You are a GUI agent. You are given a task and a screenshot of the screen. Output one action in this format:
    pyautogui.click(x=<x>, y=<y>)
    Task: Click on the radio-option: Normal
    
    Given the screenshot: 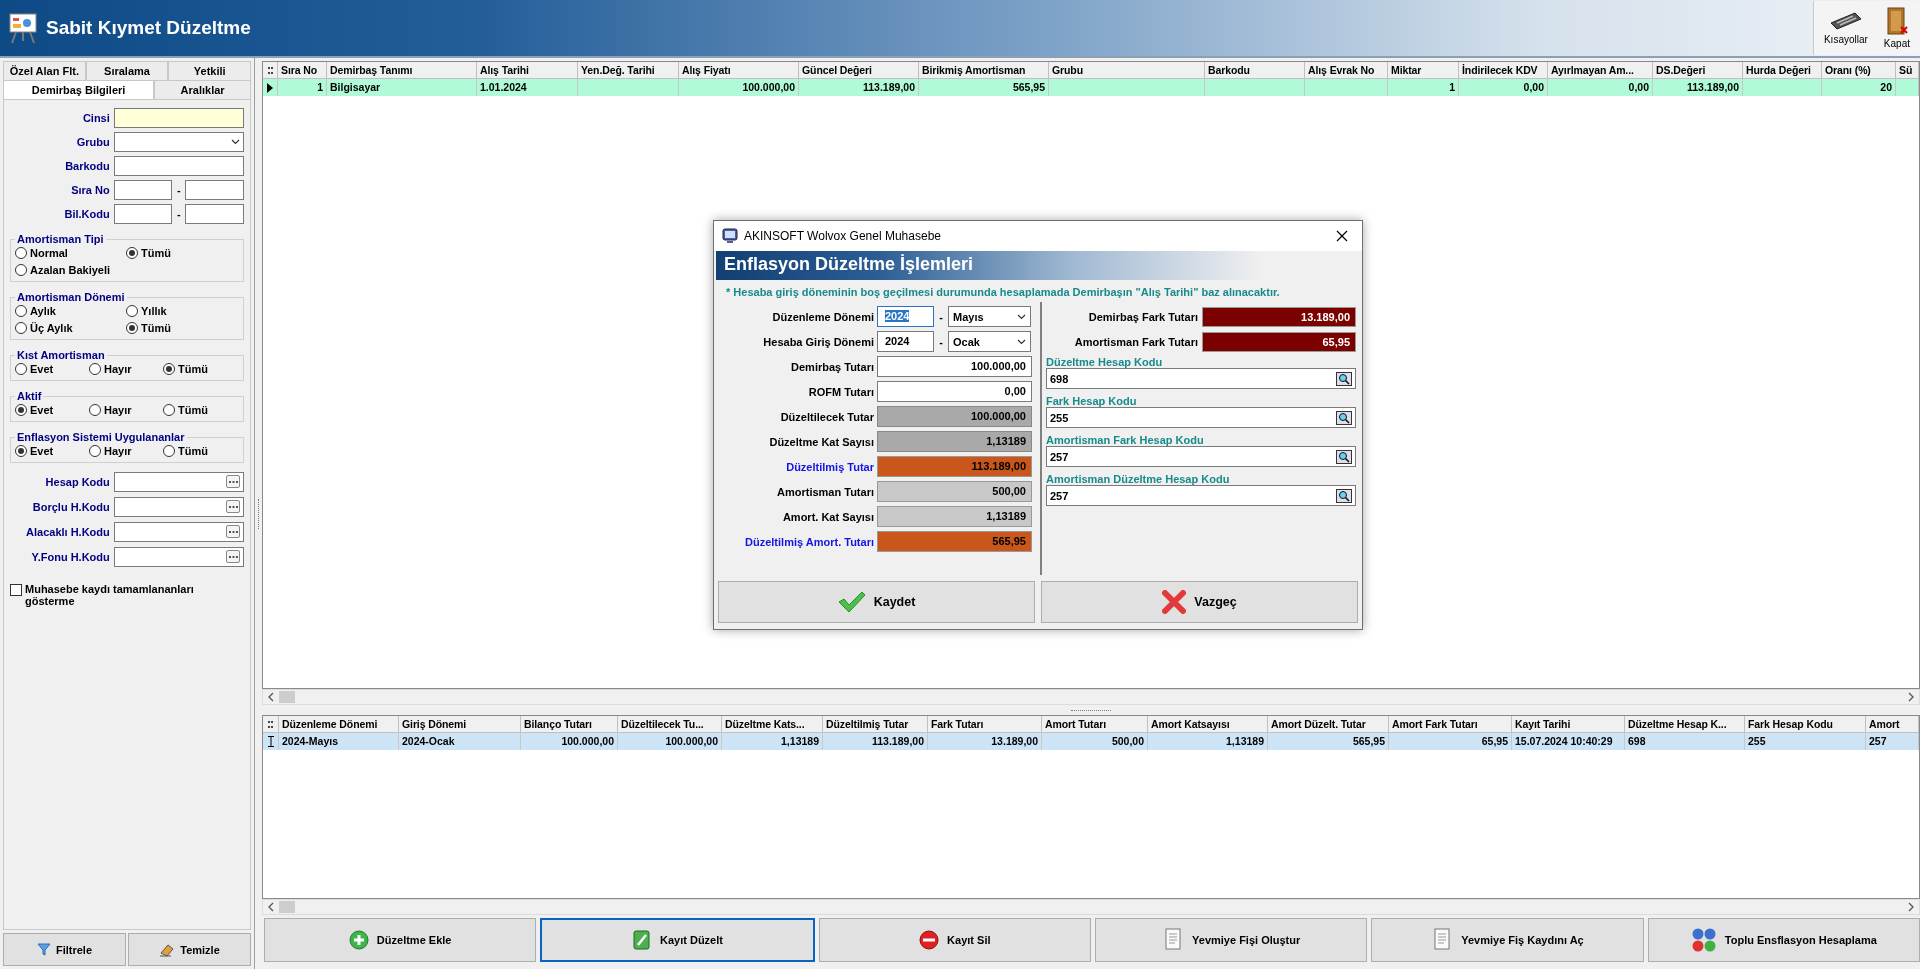 What is the action you would take?
    pyautogui.click(x=70, y=253)
    